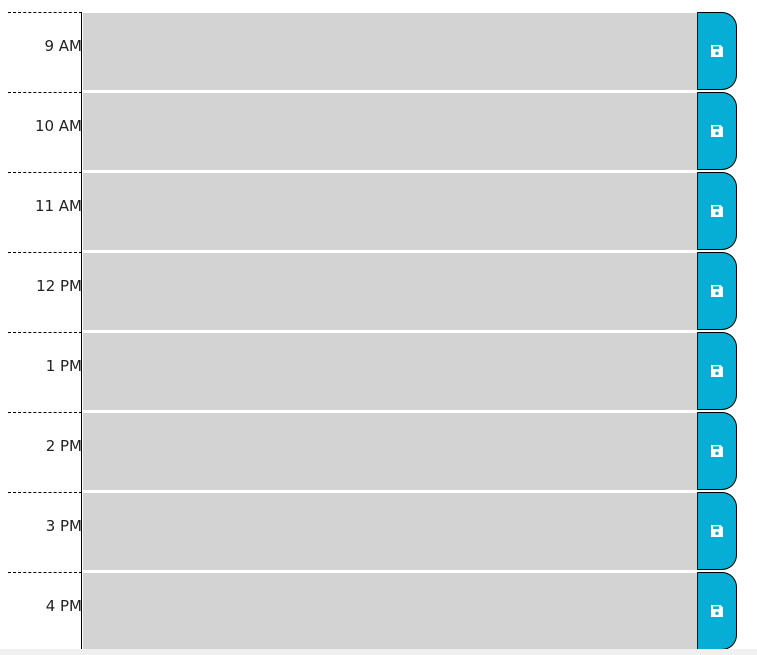 The height and width of the screenshot is (655, 757). I want to click on horizontal-scrollbar, so click(378, 652).